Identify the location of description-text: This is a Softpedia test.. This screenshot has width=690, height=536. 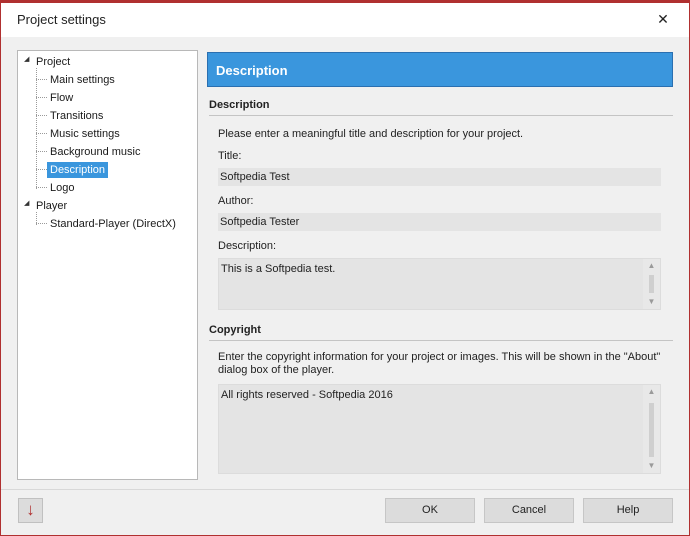
(278, 269).